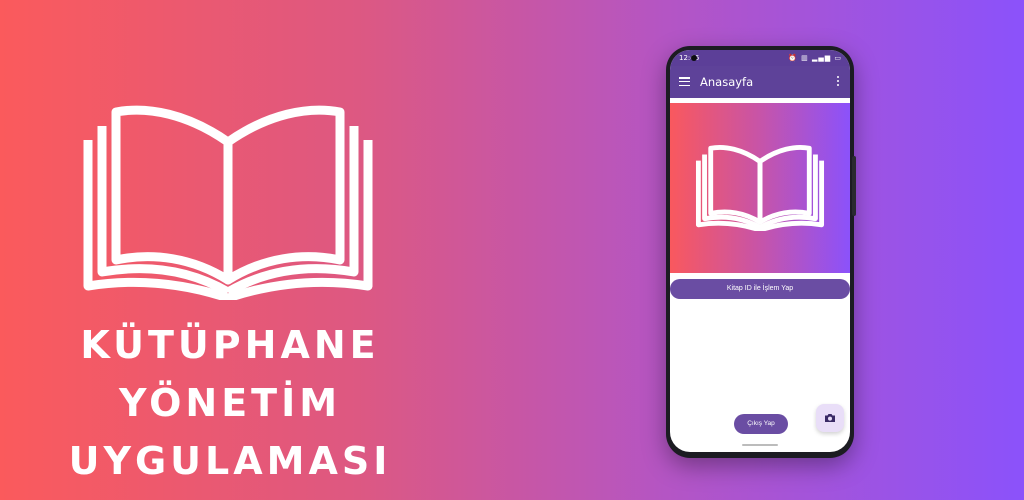 The image size is (1024, 500). I want to click on logout-button: Çıkış Yap, so click(761, 424).